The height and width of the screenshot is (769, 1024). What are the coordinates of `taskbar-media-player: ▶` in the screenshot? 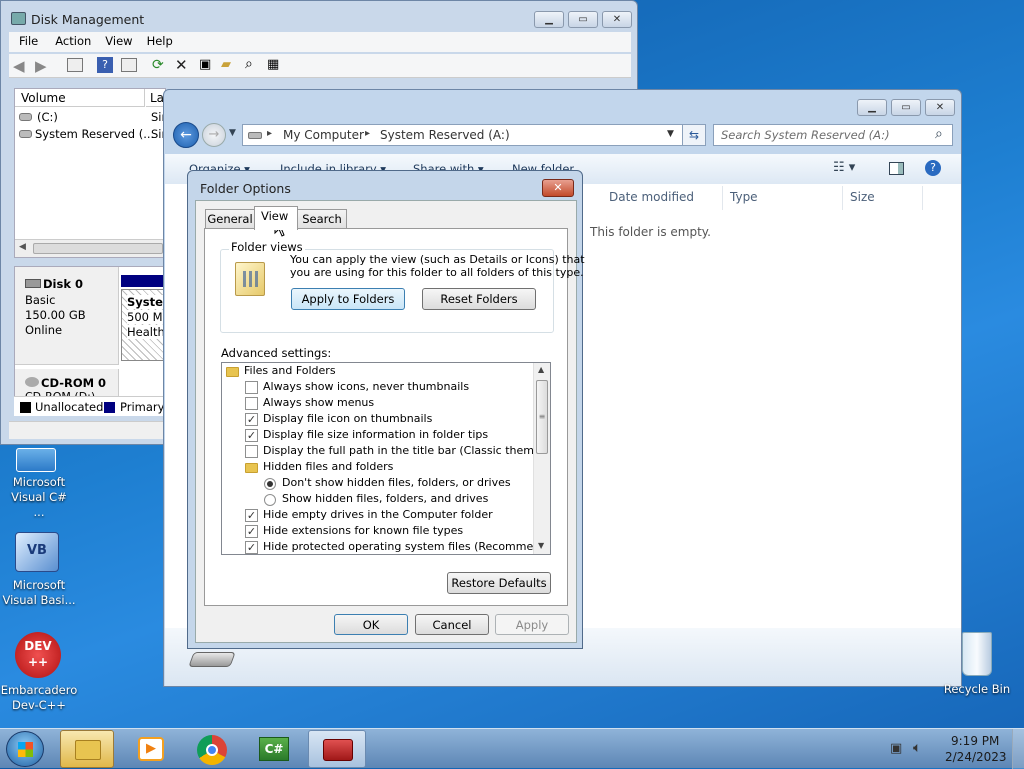 It's located at (153, 749).